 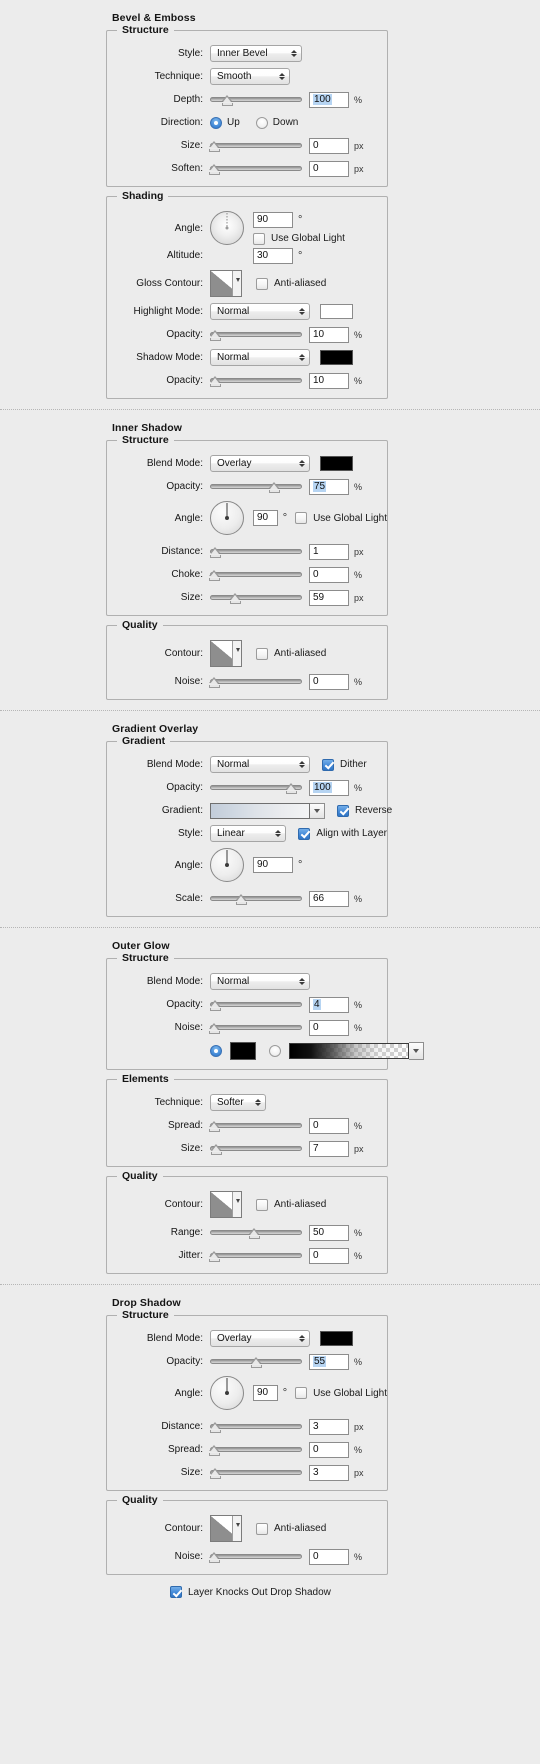 What do you see at coordinates (216, 122) in the screenshot?
I see `direction-radio-up` at bounding box center [216, 122].